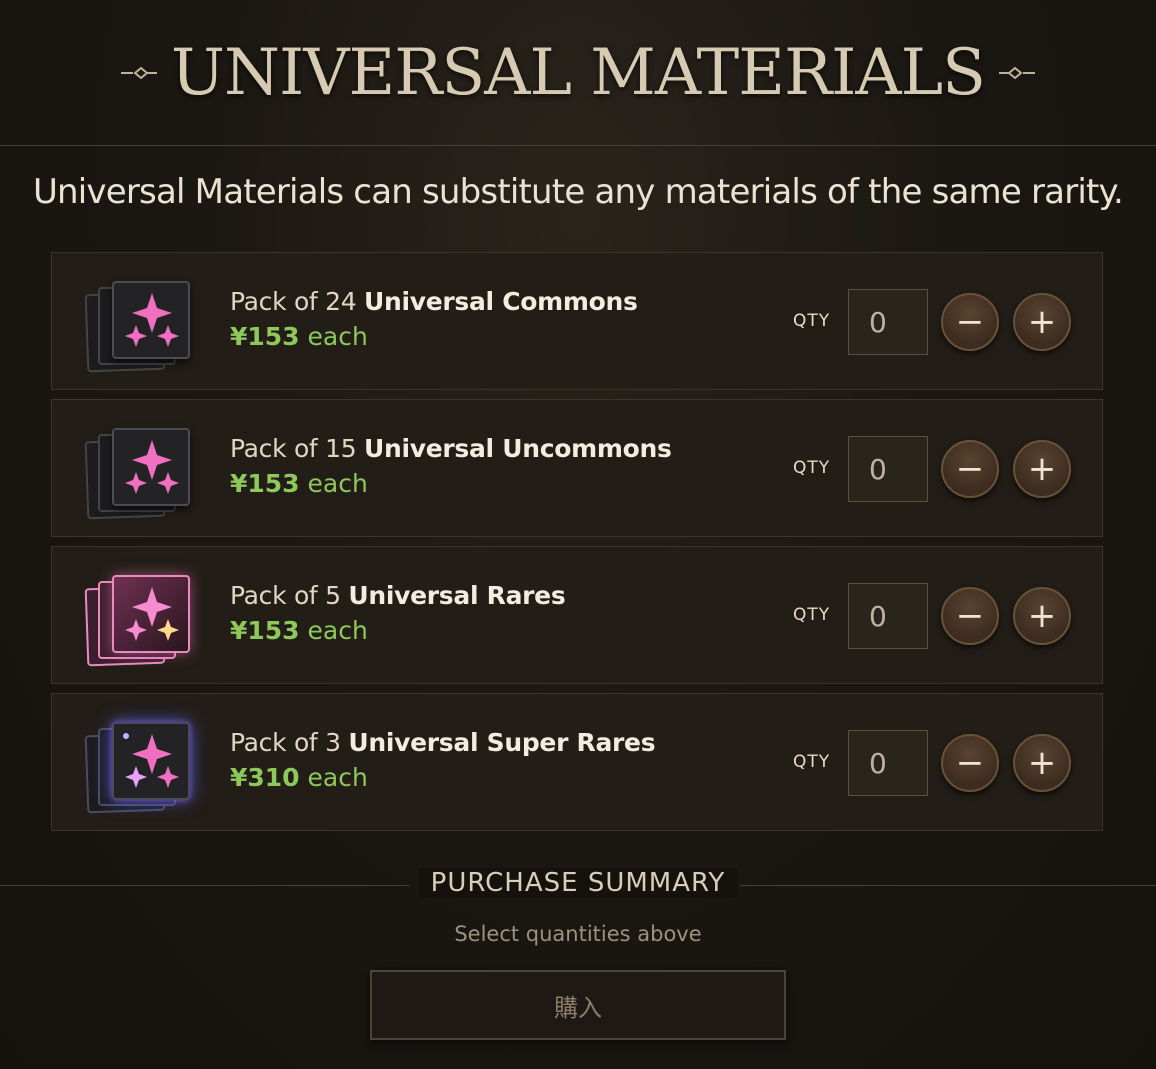 Image resolution: width=1156 pixels, height=1069 pixels. I want to click on page-title: UNIVERSAL MATERIALS, so click(578, 72).